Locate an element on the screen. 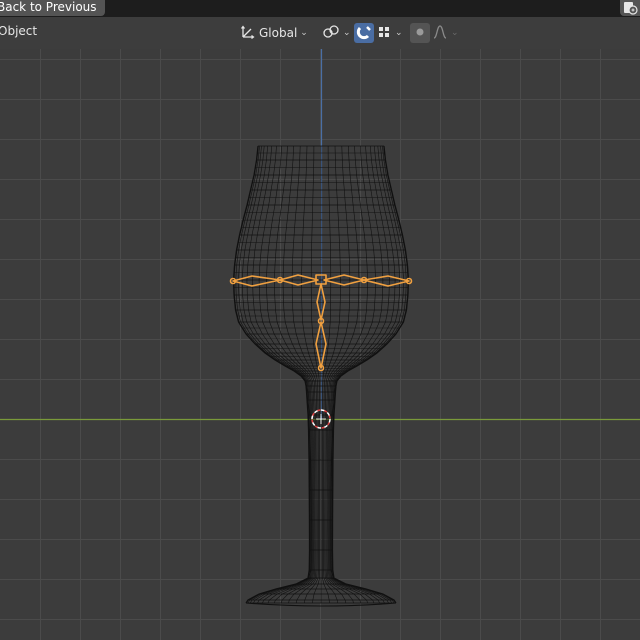  falloff-dropdown: ⌄ is located at coordinates (445, 33).